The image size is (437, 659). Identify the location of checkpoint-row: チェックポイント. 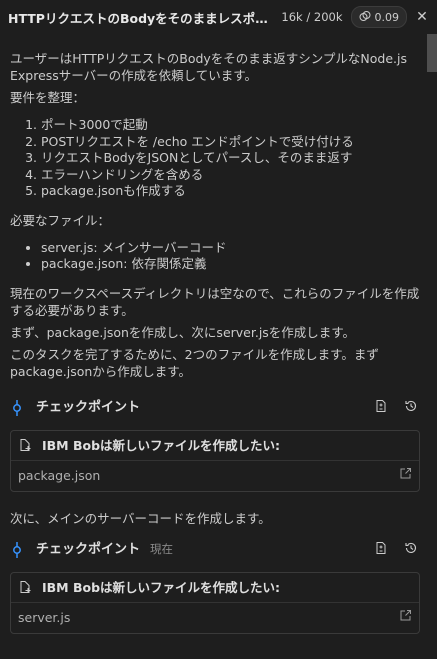
(215, 408).